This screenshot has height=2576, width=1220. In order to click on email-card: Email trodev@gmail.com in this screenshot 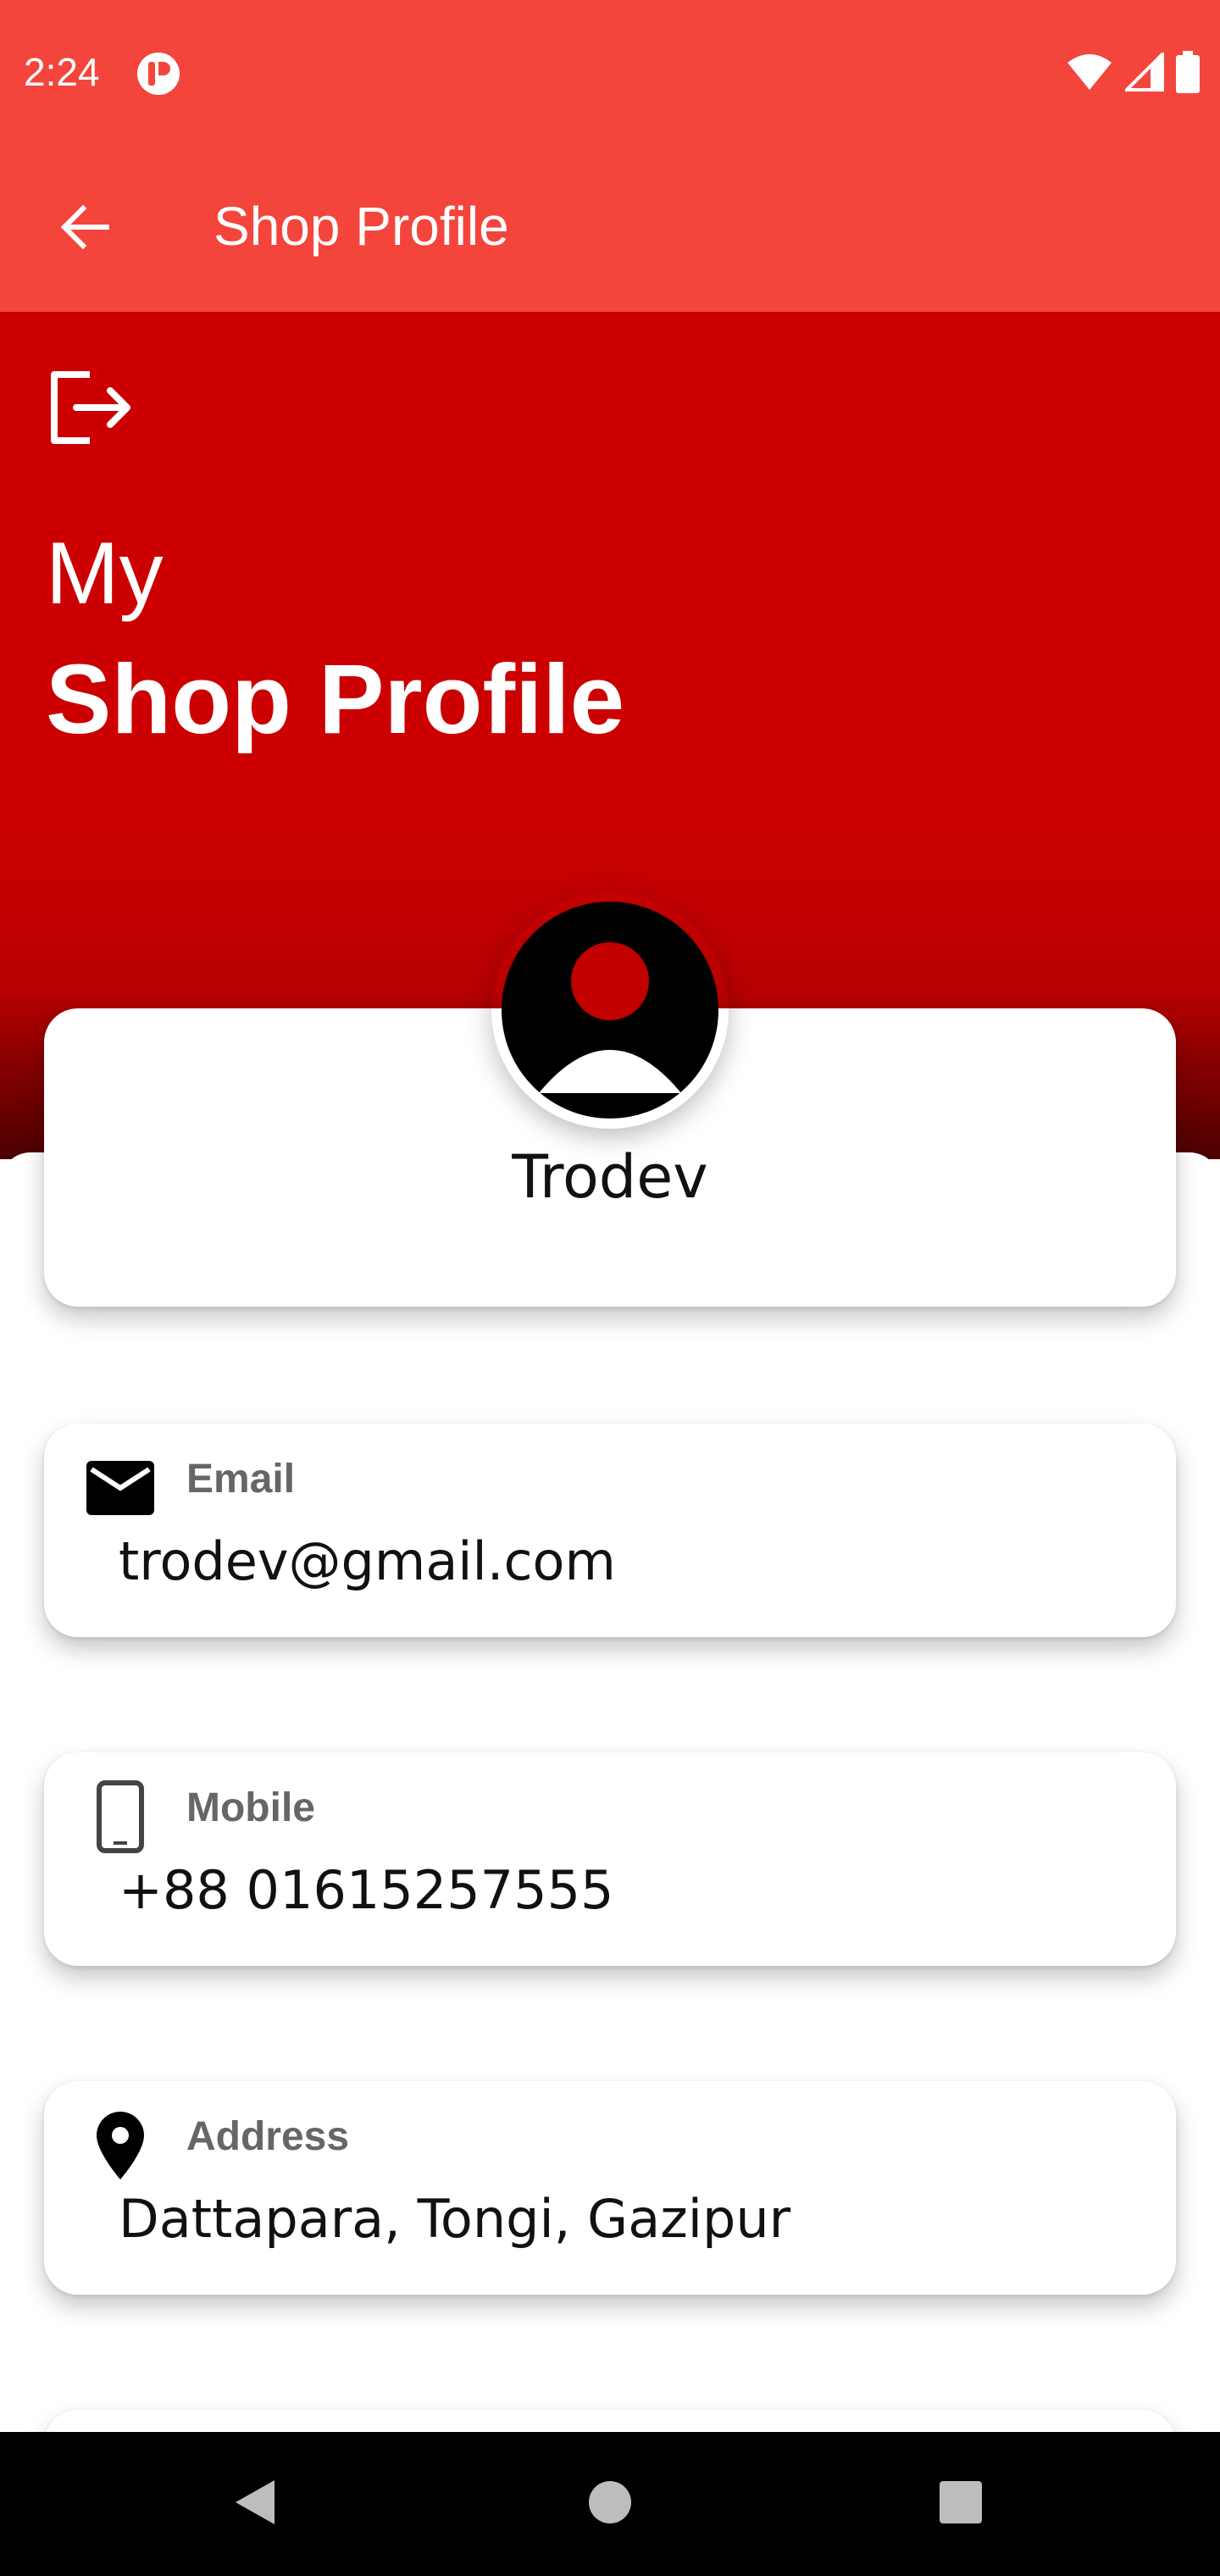, I will do `click(610, 1530)`.